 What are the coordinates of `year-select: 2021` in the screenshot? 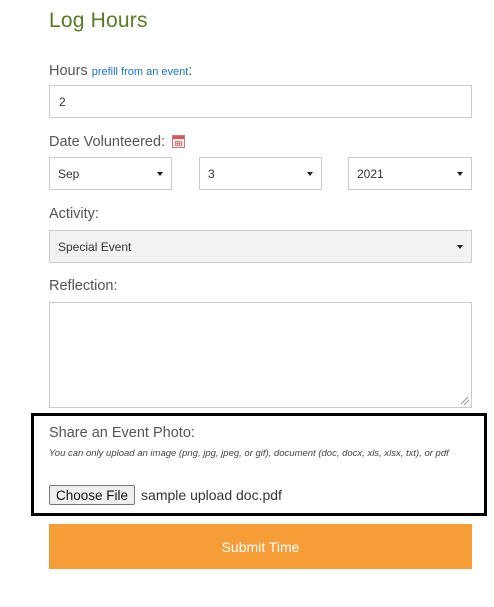 It's located at (410, 173).